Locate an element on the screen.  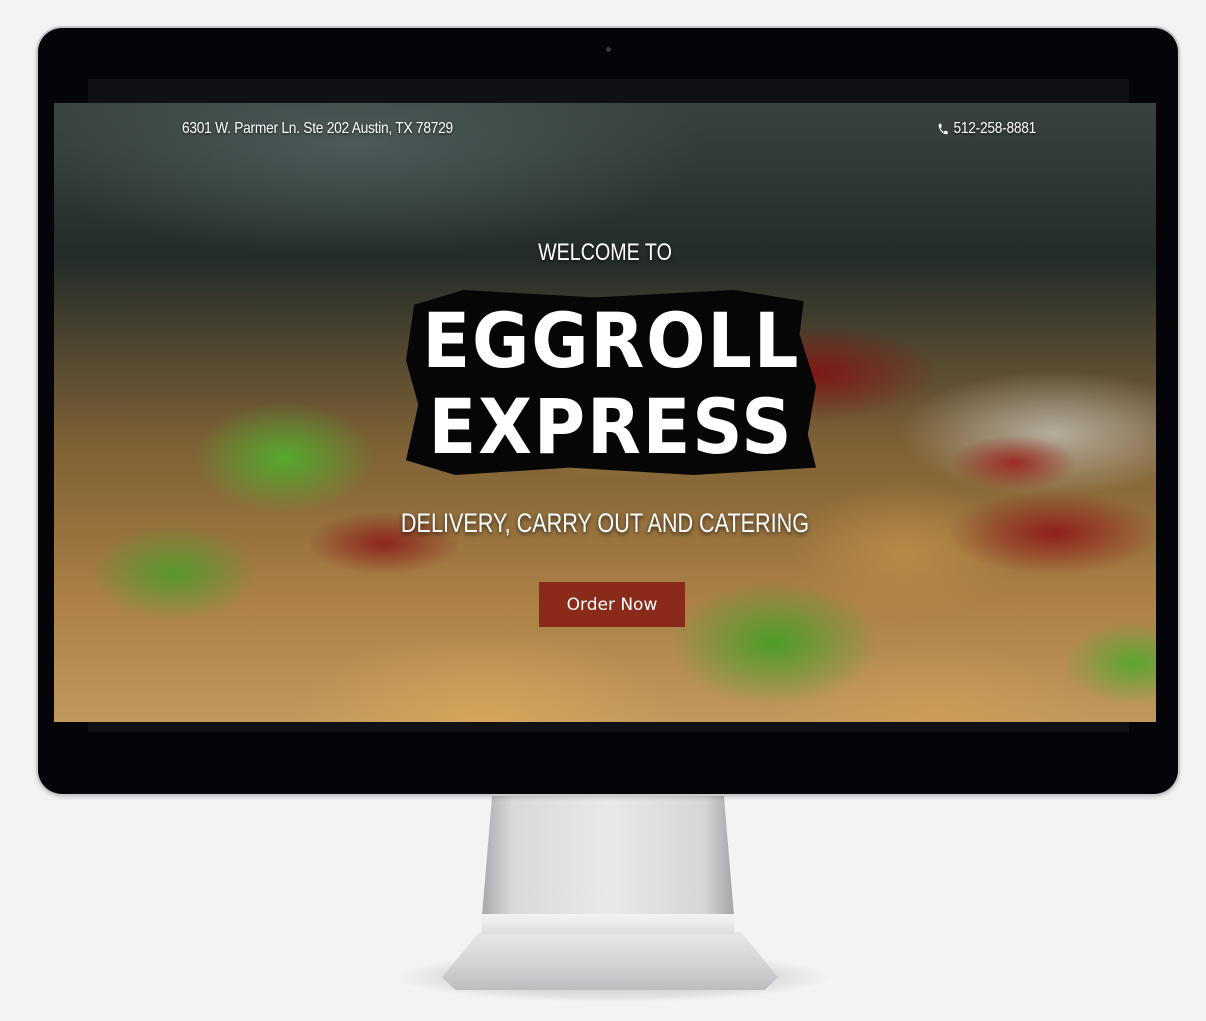
tagline: DELIVERY, CARRY OUT AND CATERING is located at coordinates (605, 523).